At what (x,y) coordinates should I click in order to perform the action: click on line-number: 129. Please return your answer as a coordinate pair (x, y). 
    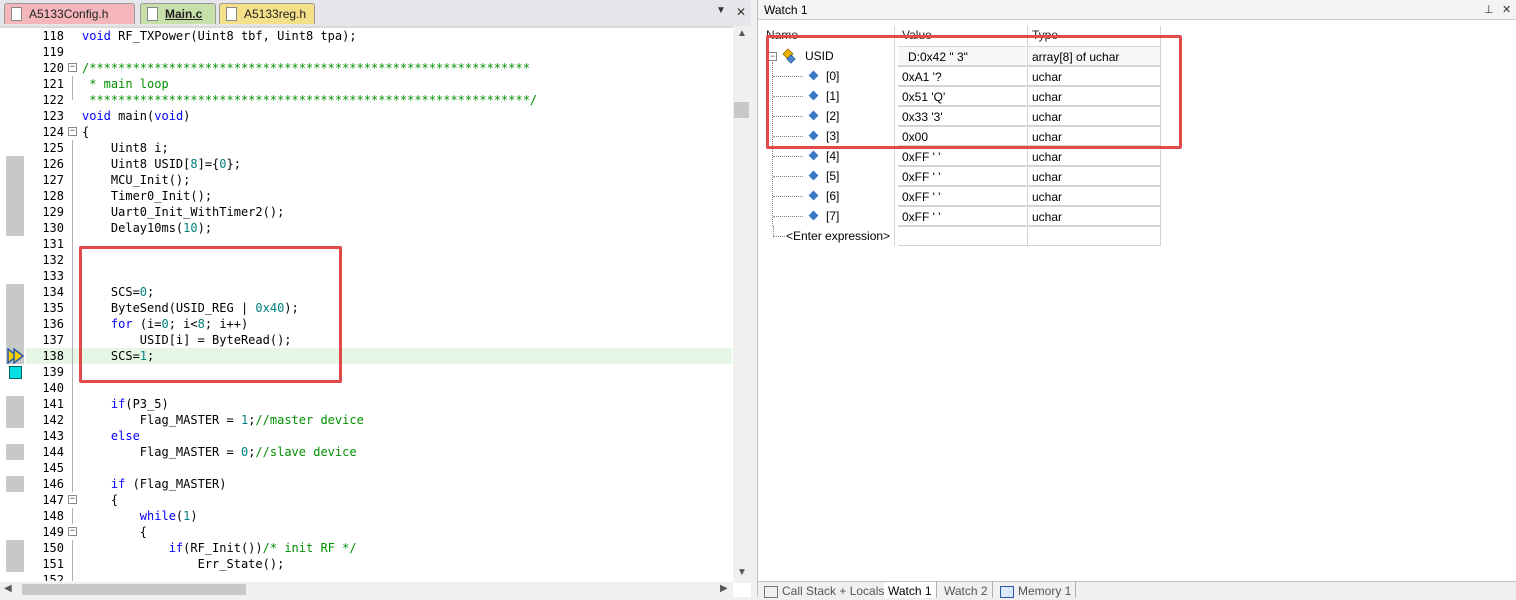
    Looking at the image, I should click on (53, 212).